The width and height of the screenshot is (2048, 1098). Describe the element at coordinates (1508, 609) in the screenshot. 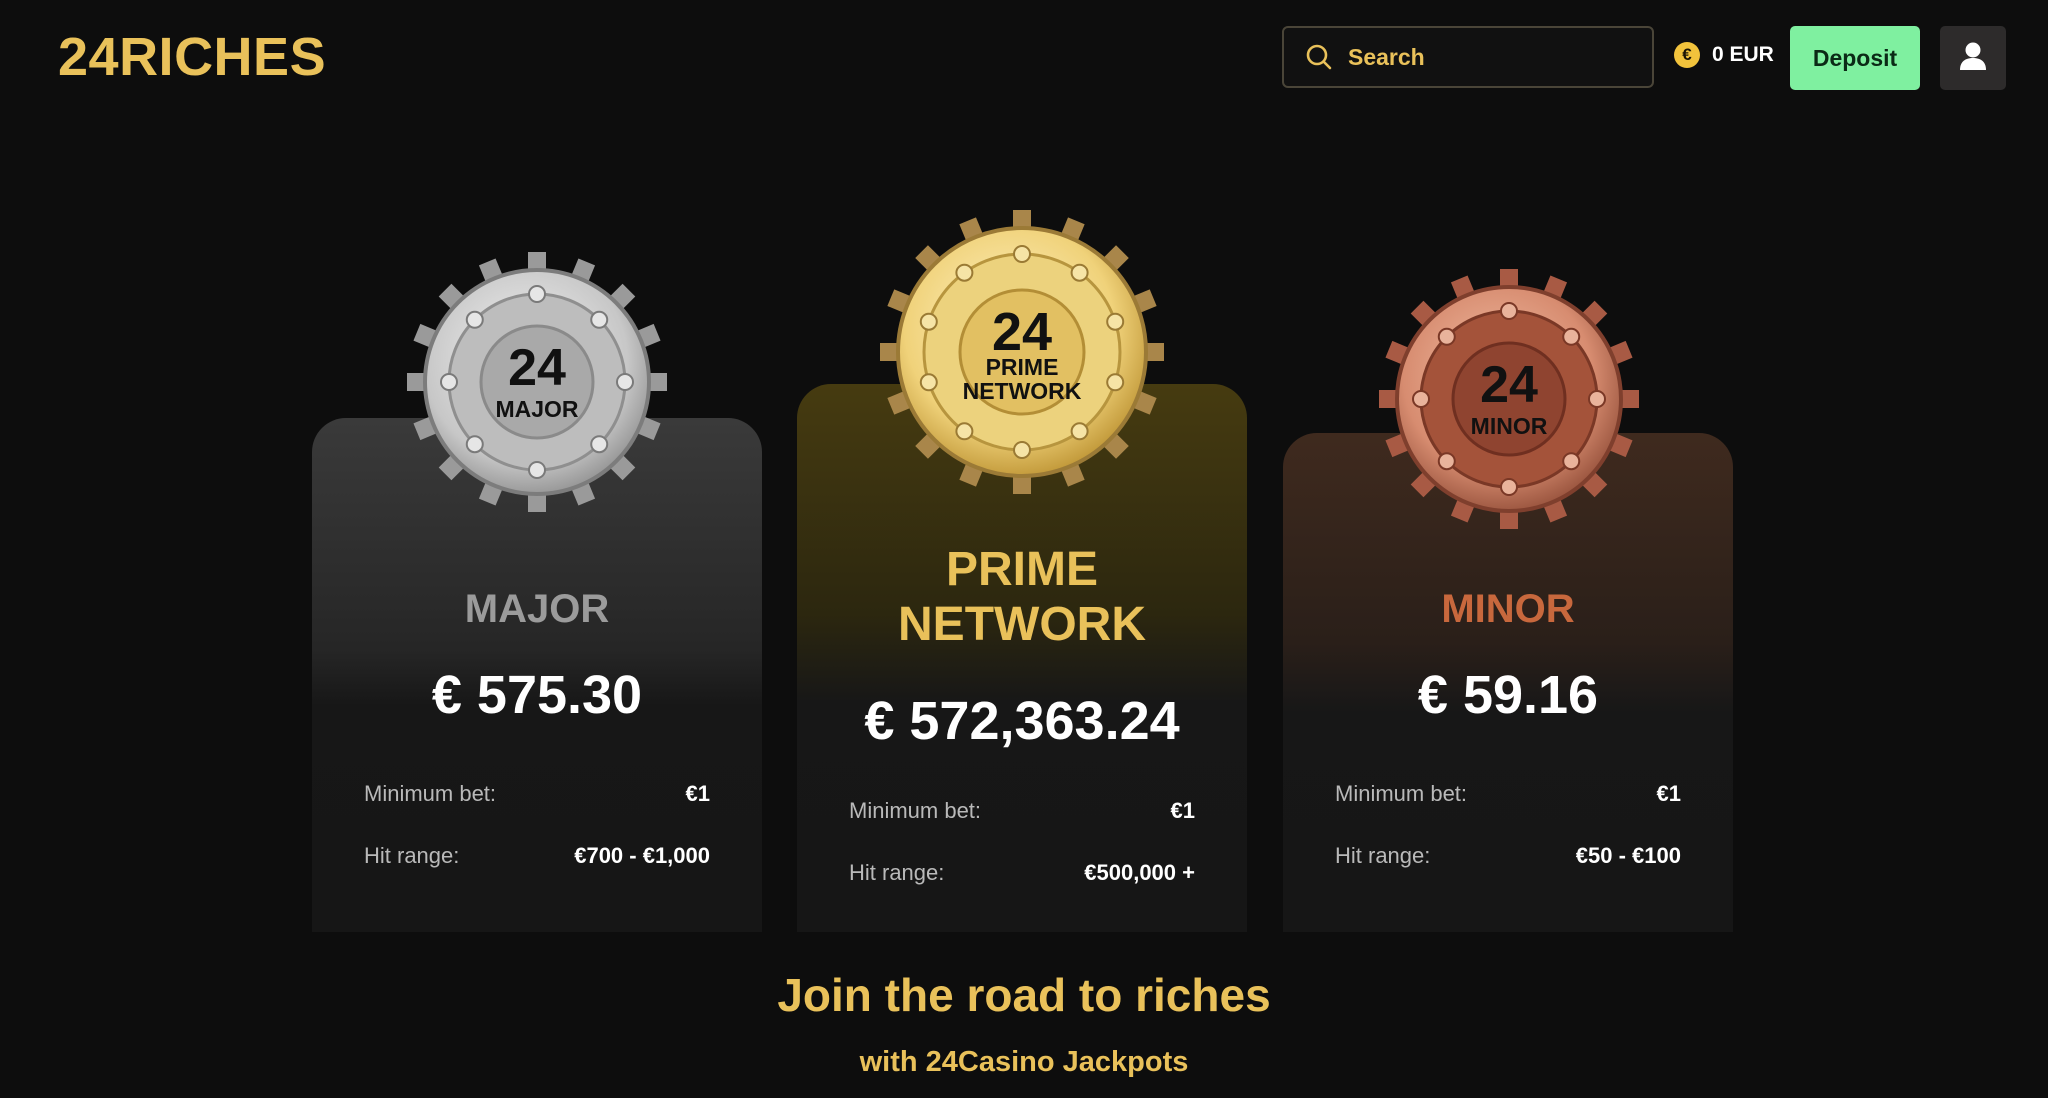

I see `jackpot-title: MINOR` at that location.